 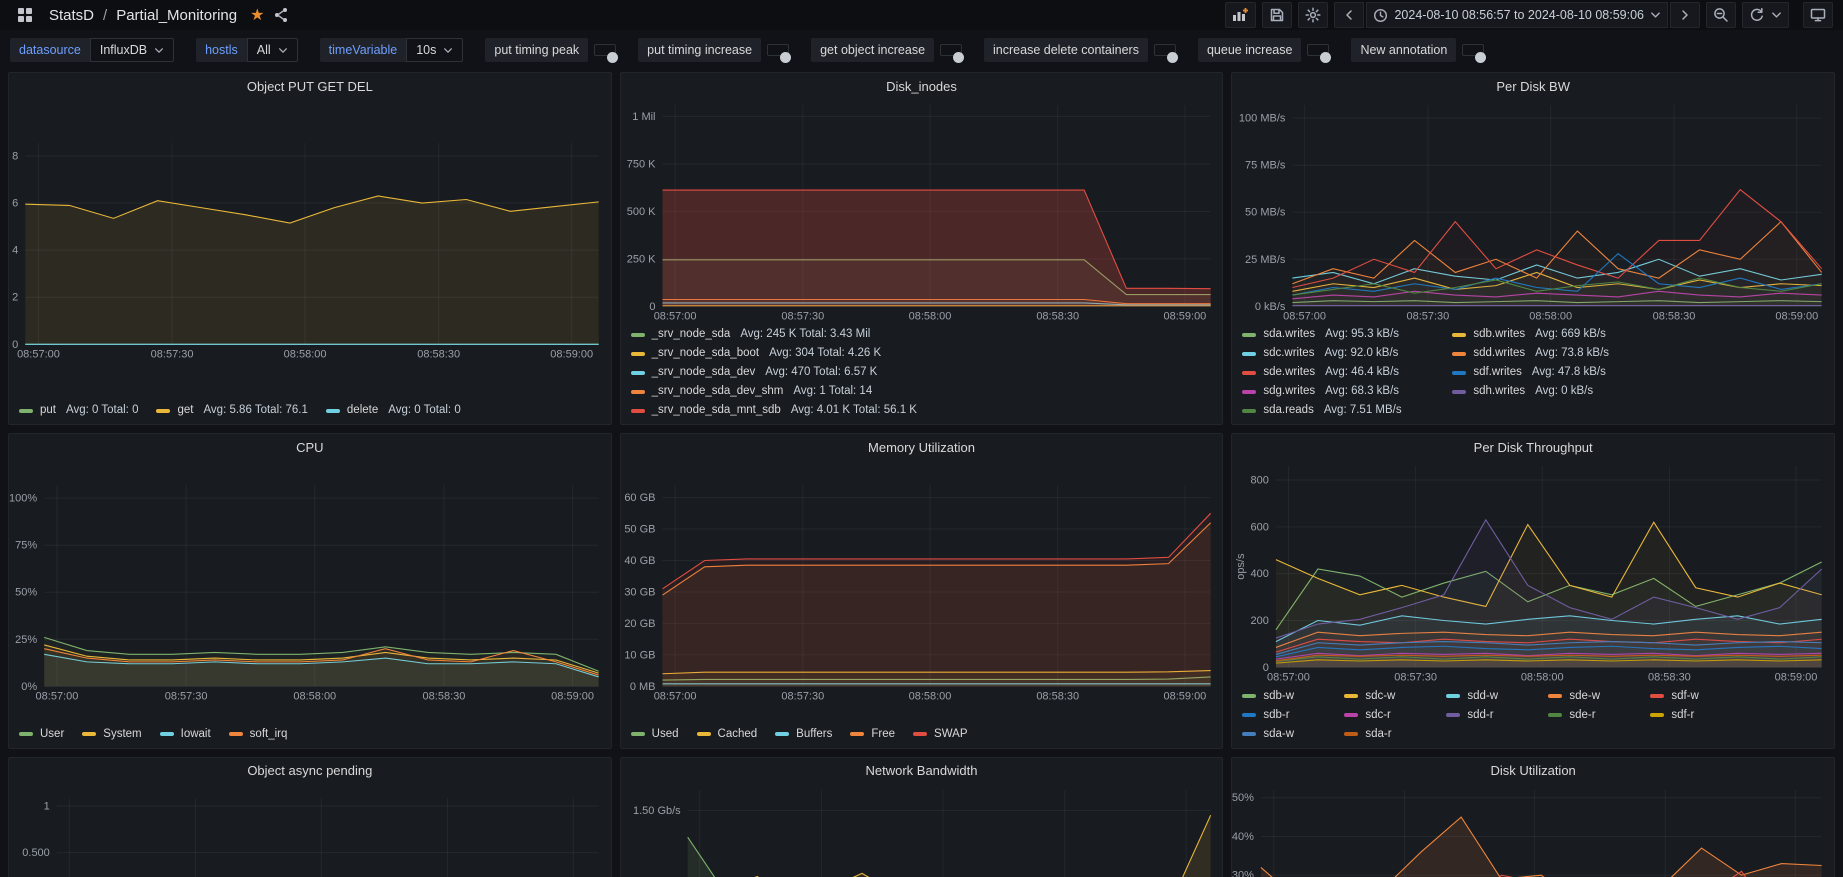 I want to click on panel-title: Object PUT GET DEL, so click(x=310, y=86).